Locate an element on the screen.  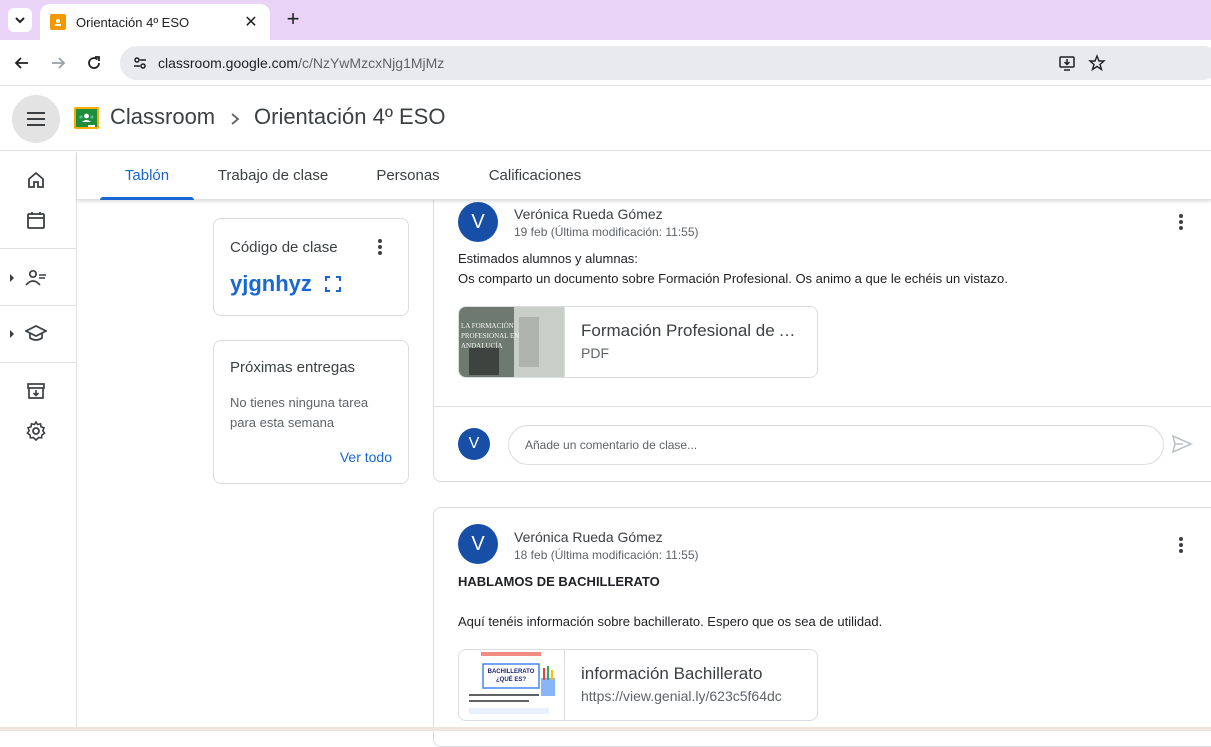
rail-settings is located at coordinates (36, 431).